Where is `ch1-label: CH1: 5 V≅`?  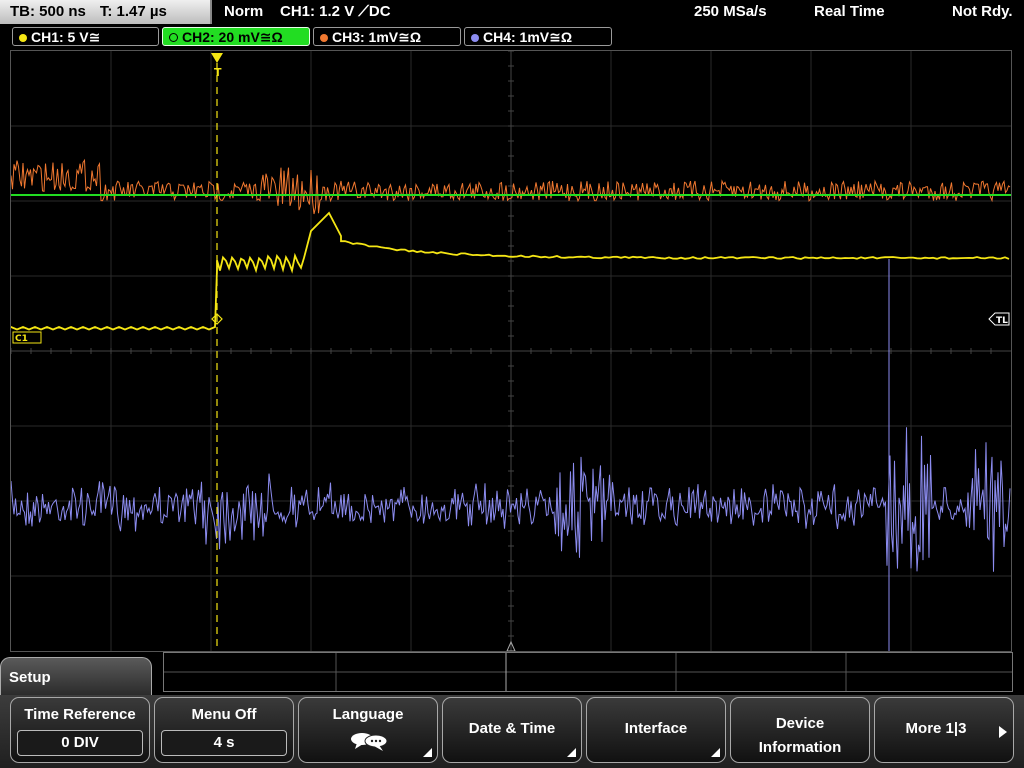
ch1-label: CH1: 5 V≅ is located at coordinates (66, 37).